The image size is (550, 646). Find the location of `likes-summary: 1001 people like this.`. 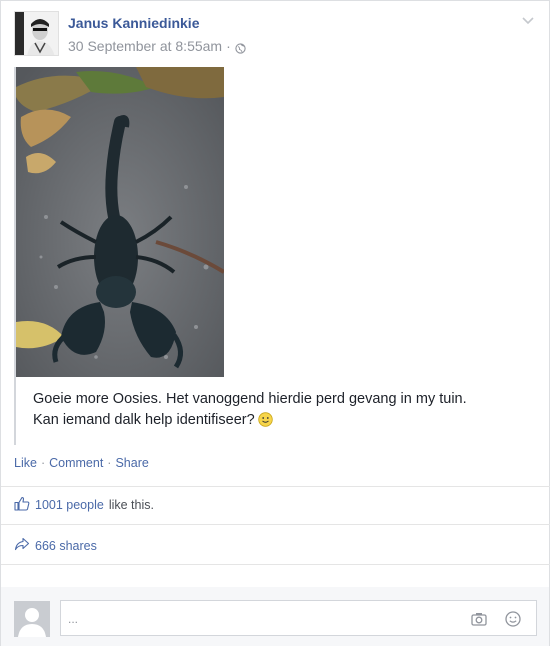

likes-summary: 1001 people like this. is located at coordinates (84, 505).